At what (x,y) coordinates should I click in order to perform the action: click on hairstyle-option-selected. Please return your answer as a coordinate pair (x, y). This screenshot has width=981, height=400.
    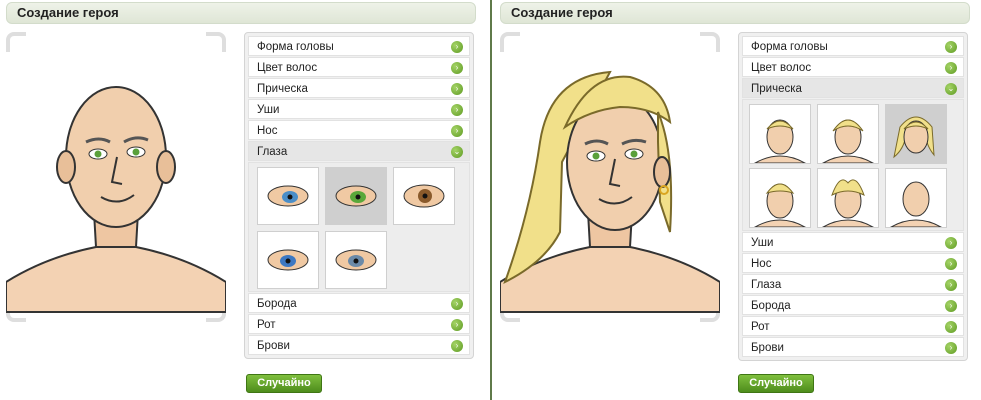
    Looking at the image, I should click on (916, 134).